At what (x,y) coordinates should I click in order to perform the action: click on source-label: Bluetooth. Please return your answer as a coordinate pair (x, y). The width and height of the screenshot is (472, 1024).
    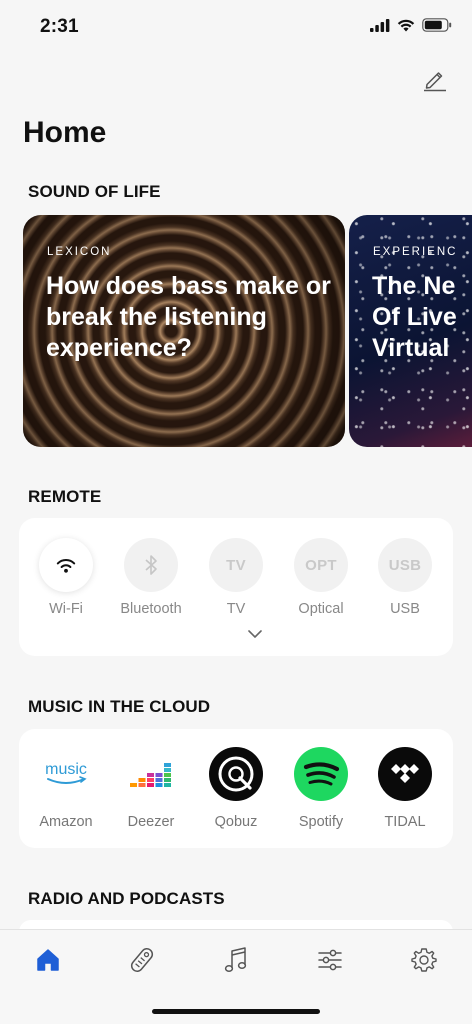
    Looking at the image, I should click on (151, 609).